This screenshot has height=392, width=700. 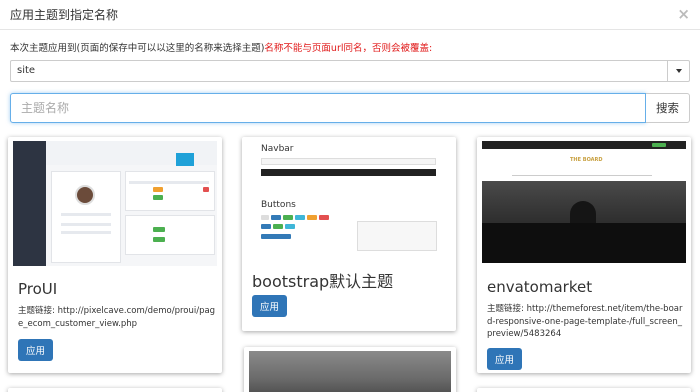 What do you see at coordinates (582, 175) in the screenshot?
I see `thumb-nav` at bounding box center [582, 175].